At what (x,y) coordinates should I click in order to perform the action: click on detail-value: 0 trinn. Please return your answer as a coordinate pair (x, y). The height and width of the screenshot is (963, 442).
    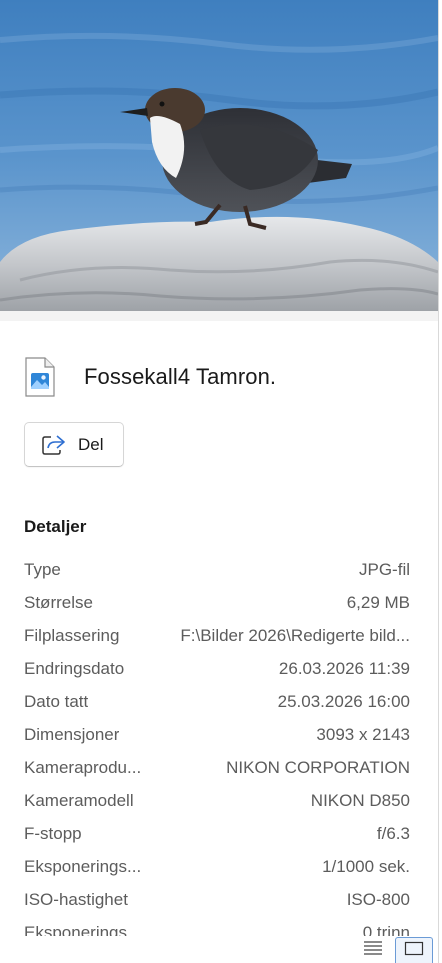
    Looking at the image, I should click on (386, 929).